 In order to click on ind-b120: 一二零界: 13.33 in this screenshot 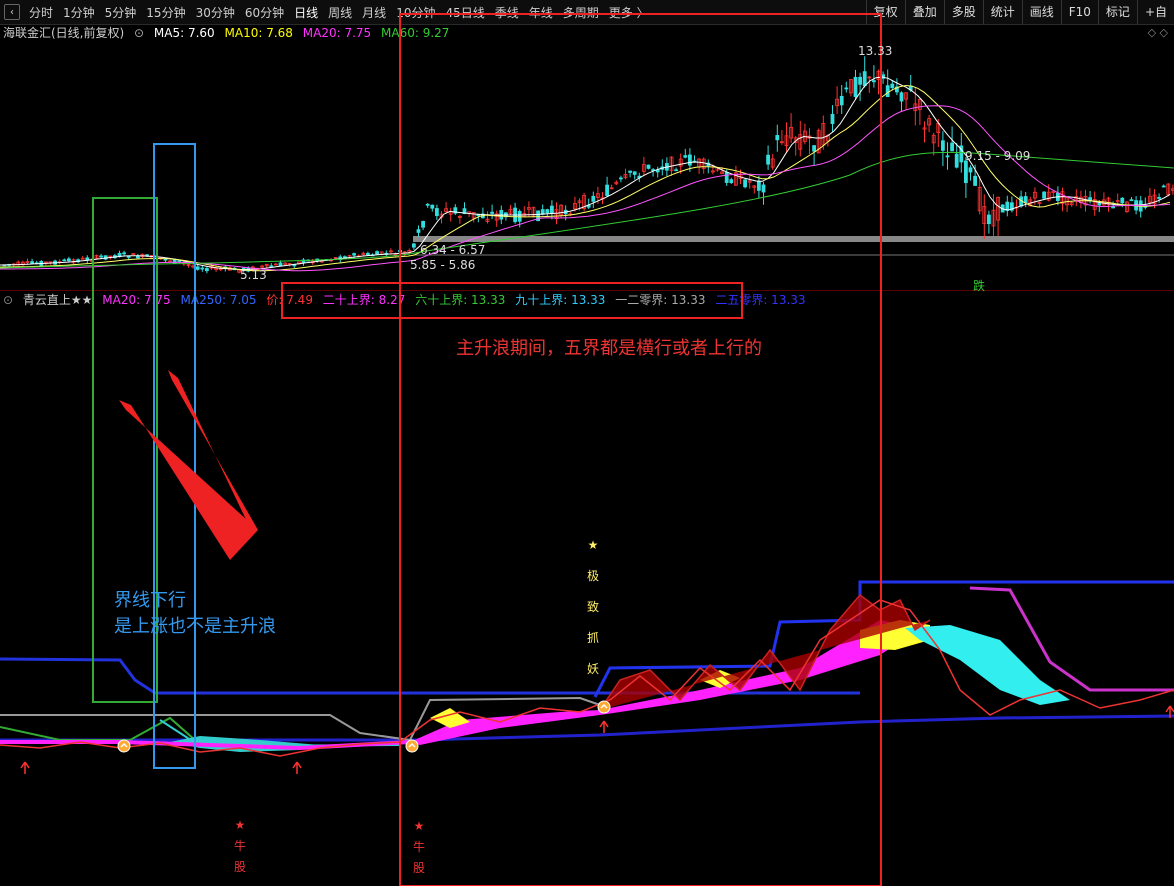, I will do `click(660, 300)`.